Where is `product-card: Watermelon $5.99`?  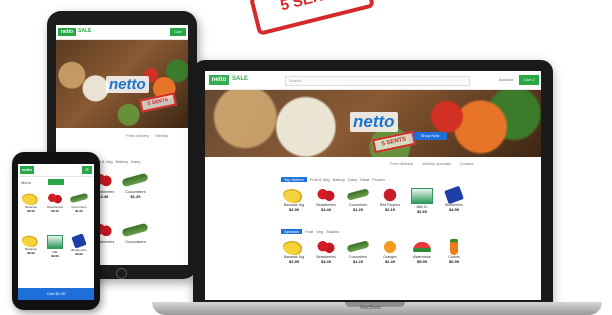
product-card: Watermelon $5.99 is located at coordinates (422, 251).